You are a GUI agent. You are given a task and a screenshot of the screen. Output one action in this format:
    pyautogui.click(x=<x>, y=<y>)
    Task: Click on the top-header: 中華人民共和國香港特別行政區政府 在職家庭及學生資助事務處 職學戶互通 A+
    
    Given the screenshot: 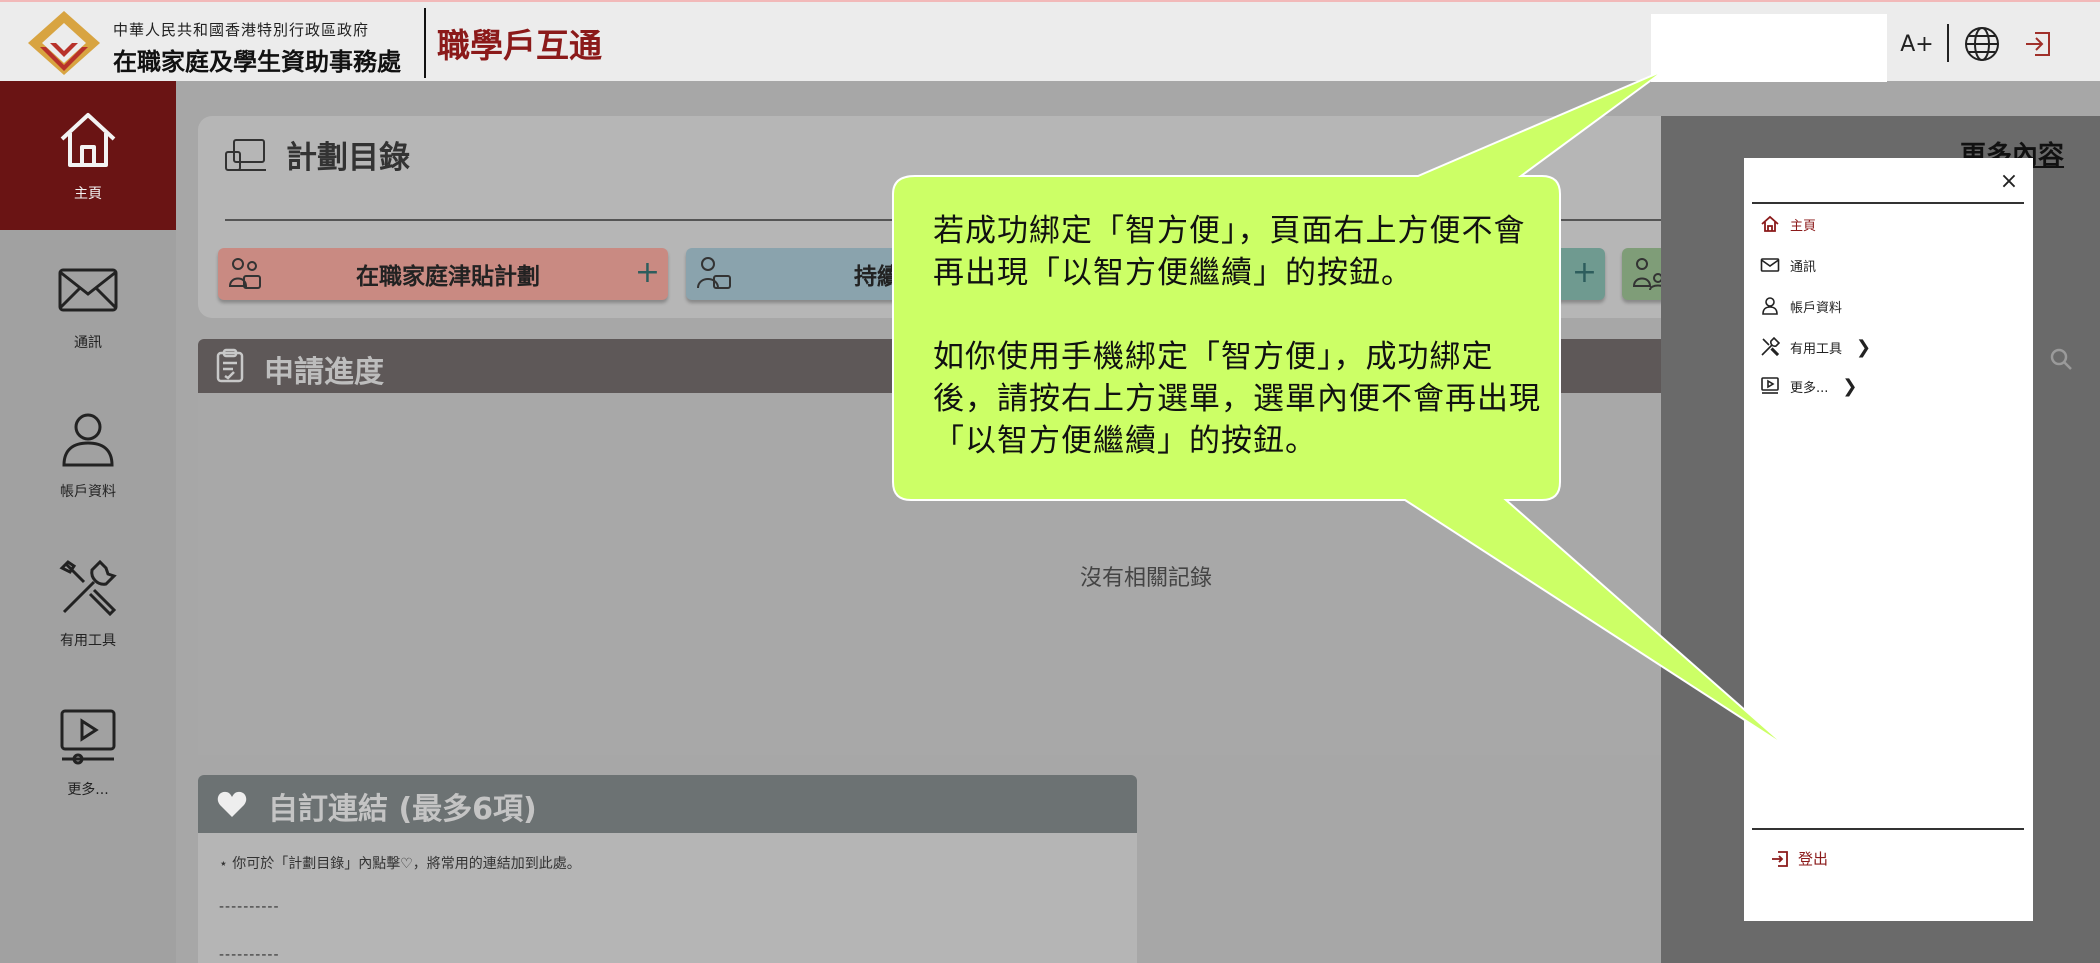 What is the action you would take?
    pyautogui.click(x=1050, y=41)
    